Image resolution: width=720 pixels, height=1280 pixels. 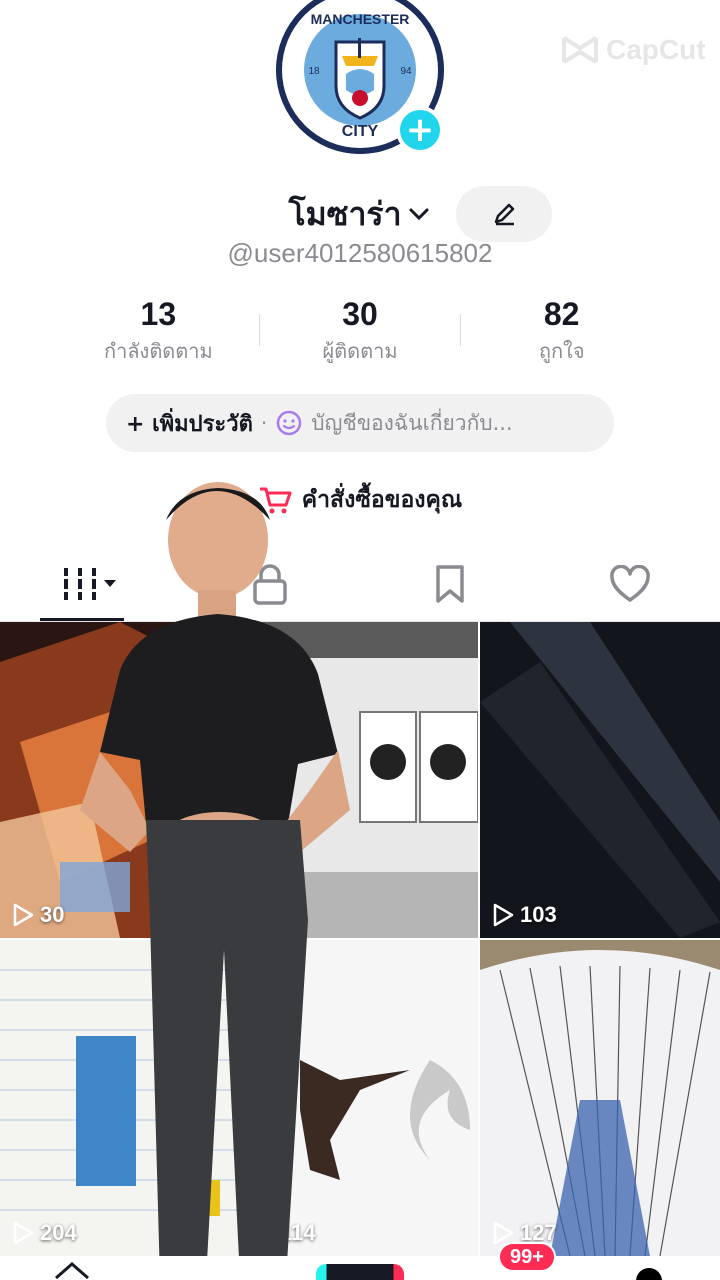 I want to click on view-count-value: 103, so click(x=538, y=914).